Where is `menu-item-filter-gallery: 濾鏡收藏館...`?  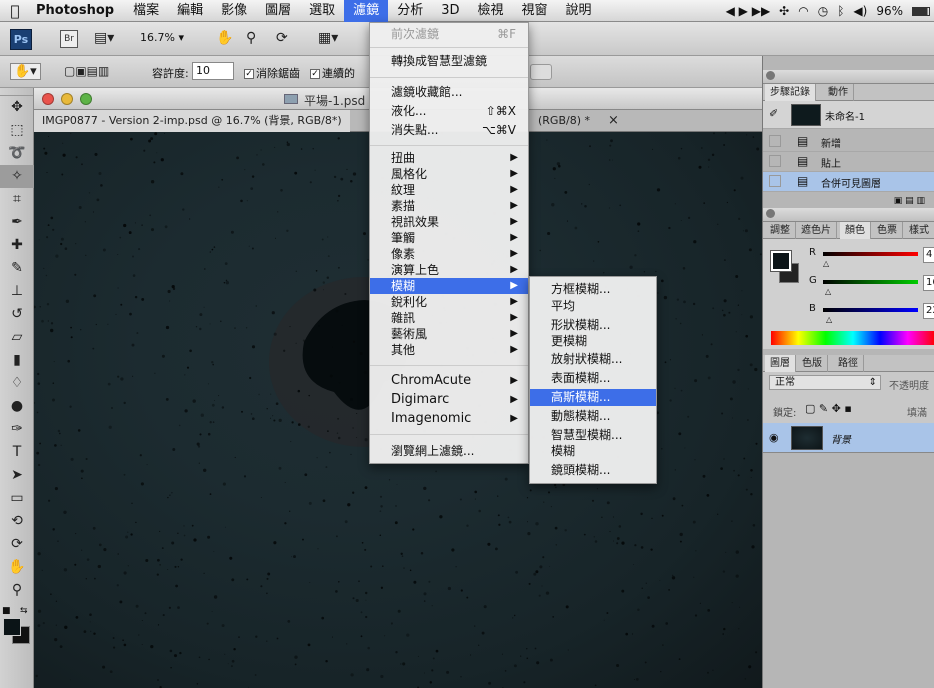 menu-item-filter-gallery: 濾鏡收藏館... is located at coordinates (449, 92).